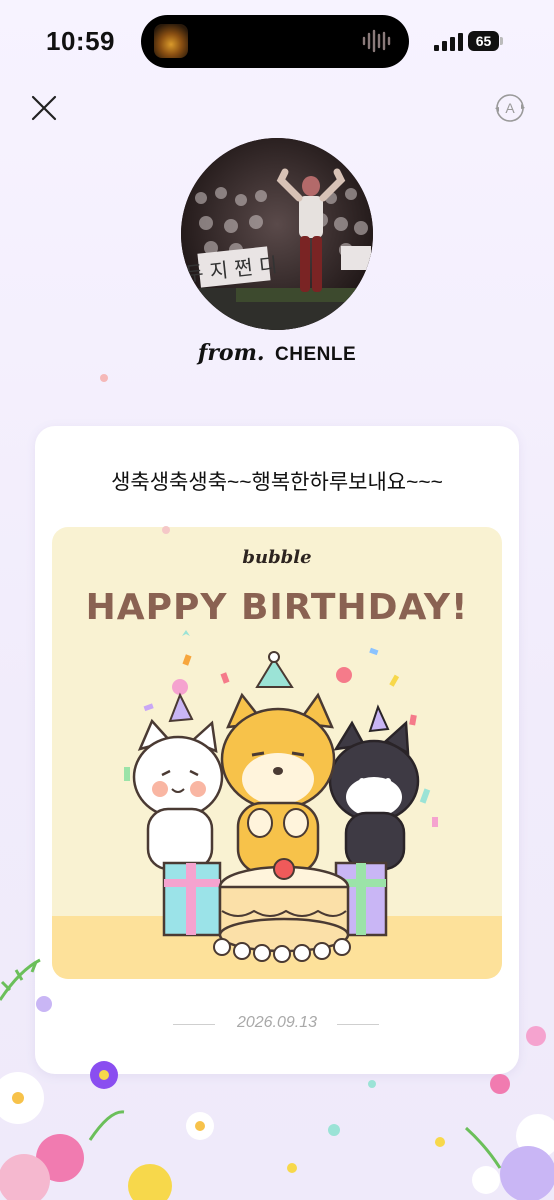 Image resolution: width=554 pixels, height=1200 pixels. Describe the element at coordinates (231, 353) in the screenshot. I see `from-label: from.` at that location.